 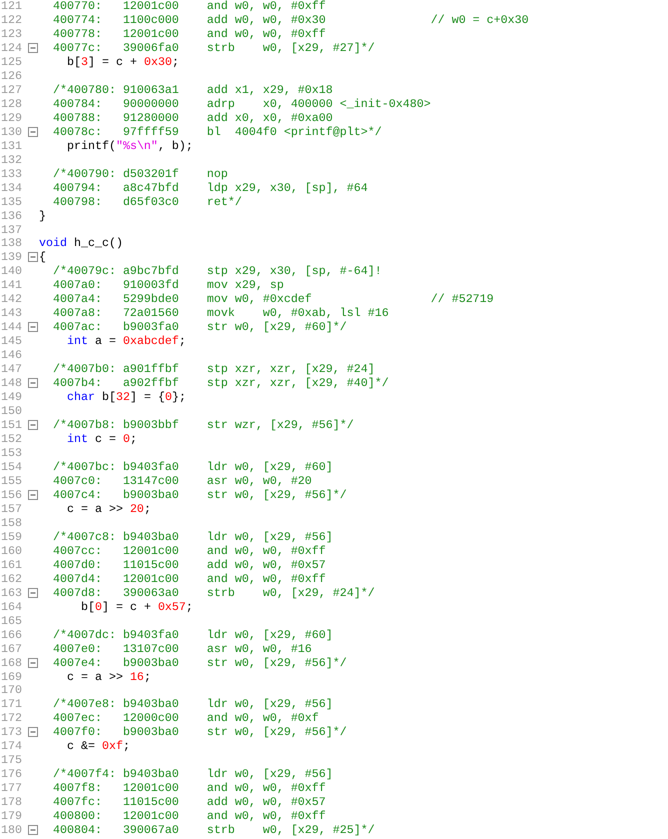 What do you see at coordinates (11, 285) in the screenshot?
I see `line-number: 141` at bounding box center [11, 285].